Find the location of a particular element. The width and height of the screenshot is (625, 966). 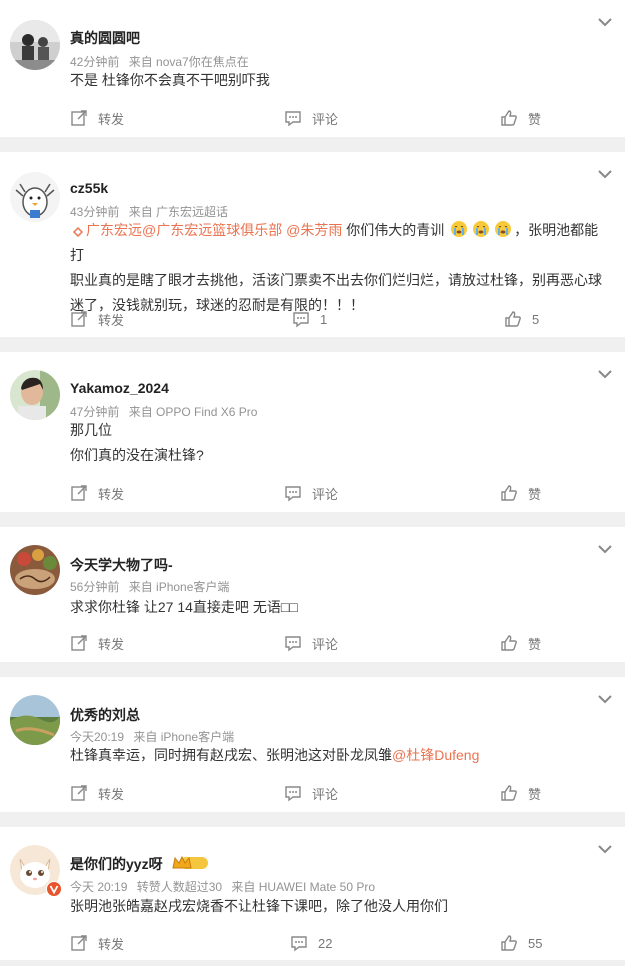

comment-text-part: 职业真的是瞎了眼才去挑他，活该门票卖不出去你们烂归烂，请放过杜锋，别再恶心球 is located at coordinates (336, 280).